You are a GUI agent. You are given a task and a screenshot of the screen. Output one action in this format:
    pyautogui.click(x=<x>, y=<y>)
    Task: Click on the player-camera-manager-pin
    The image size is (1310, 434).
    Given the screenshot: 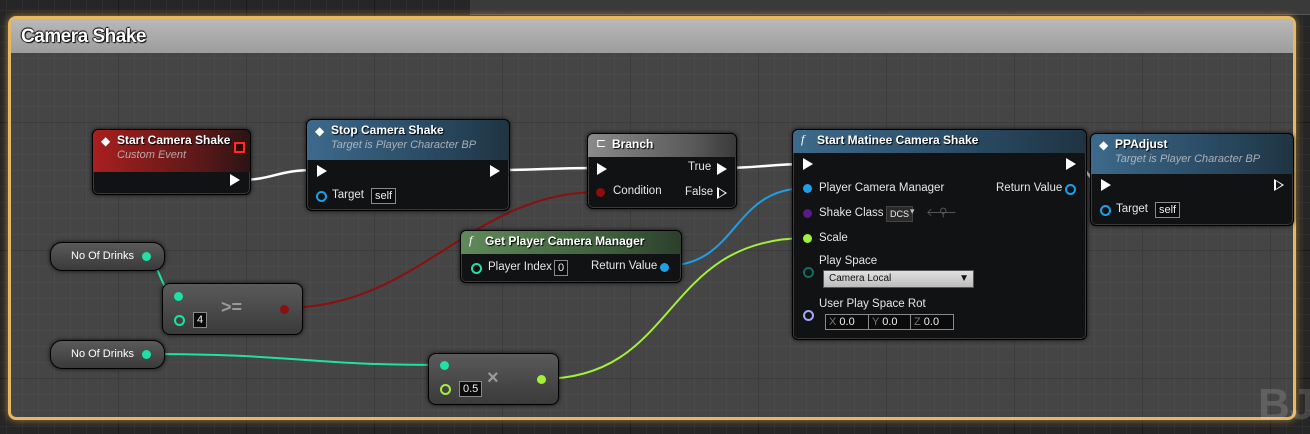 What is the action you would take?
    pyautogui.click(x=807, y=188)
    